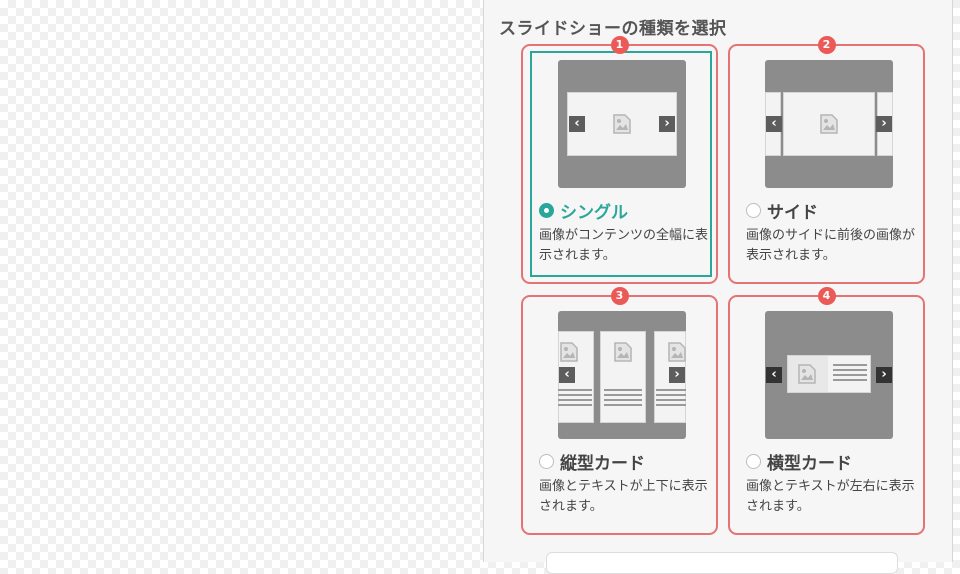 Image resolution: width=960 pixels, height=574 pixels. What do you see at coordinates (622, 375) in the screenshot?
I see `vertical-card-preview-thumbnail: ‹ ›` at bounding box center [622, 375].